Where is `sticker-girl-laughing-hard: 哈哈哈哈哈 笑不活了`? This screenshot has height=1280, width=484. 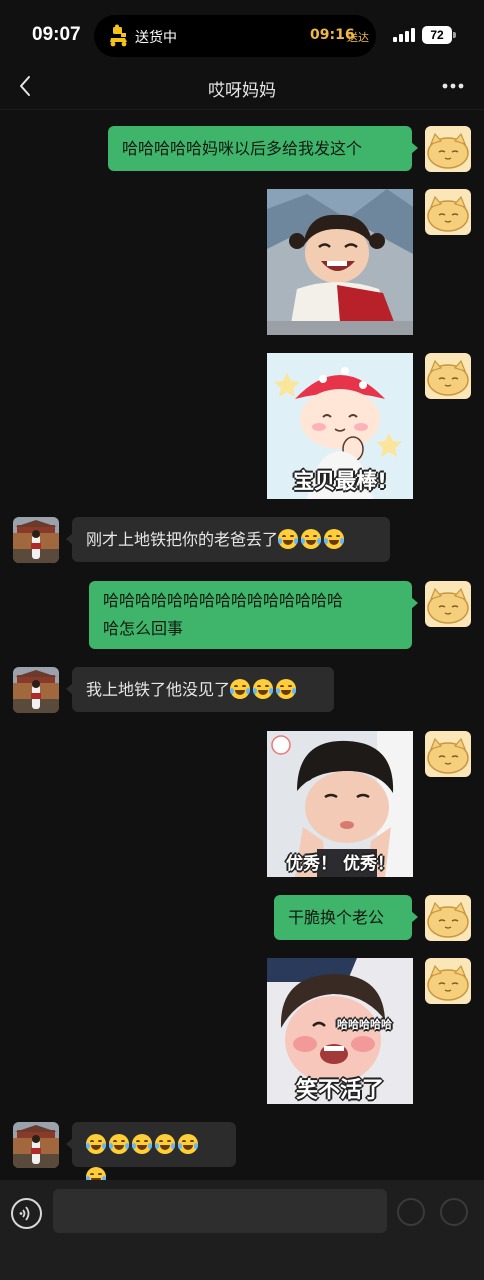
sticker-girl-laughing-hard: 哈哈哈哈哈 笑不活了 is located at coordinates (340, 1031).